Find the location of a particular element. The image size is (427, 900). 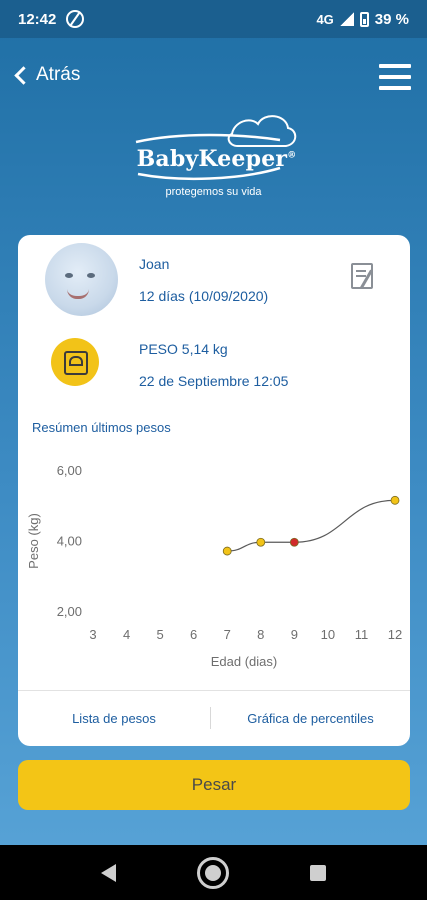

scale-icon is located at coordinates (75, 362).